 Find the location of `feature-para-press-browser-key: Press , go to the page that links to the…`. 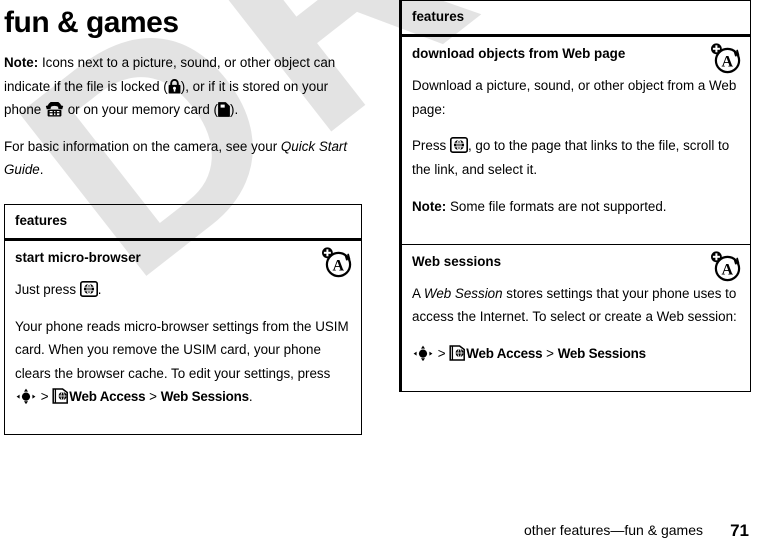

feature-para-press-browser-key: Press , go to the page that links to the… is located at coordinates (576, 157).